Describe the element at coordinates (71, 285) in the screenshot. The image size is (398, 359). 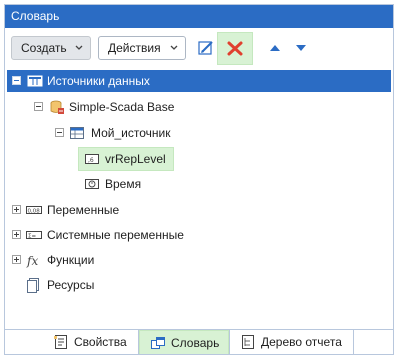
I see `tree-item-label: Ресурсы` at that location.